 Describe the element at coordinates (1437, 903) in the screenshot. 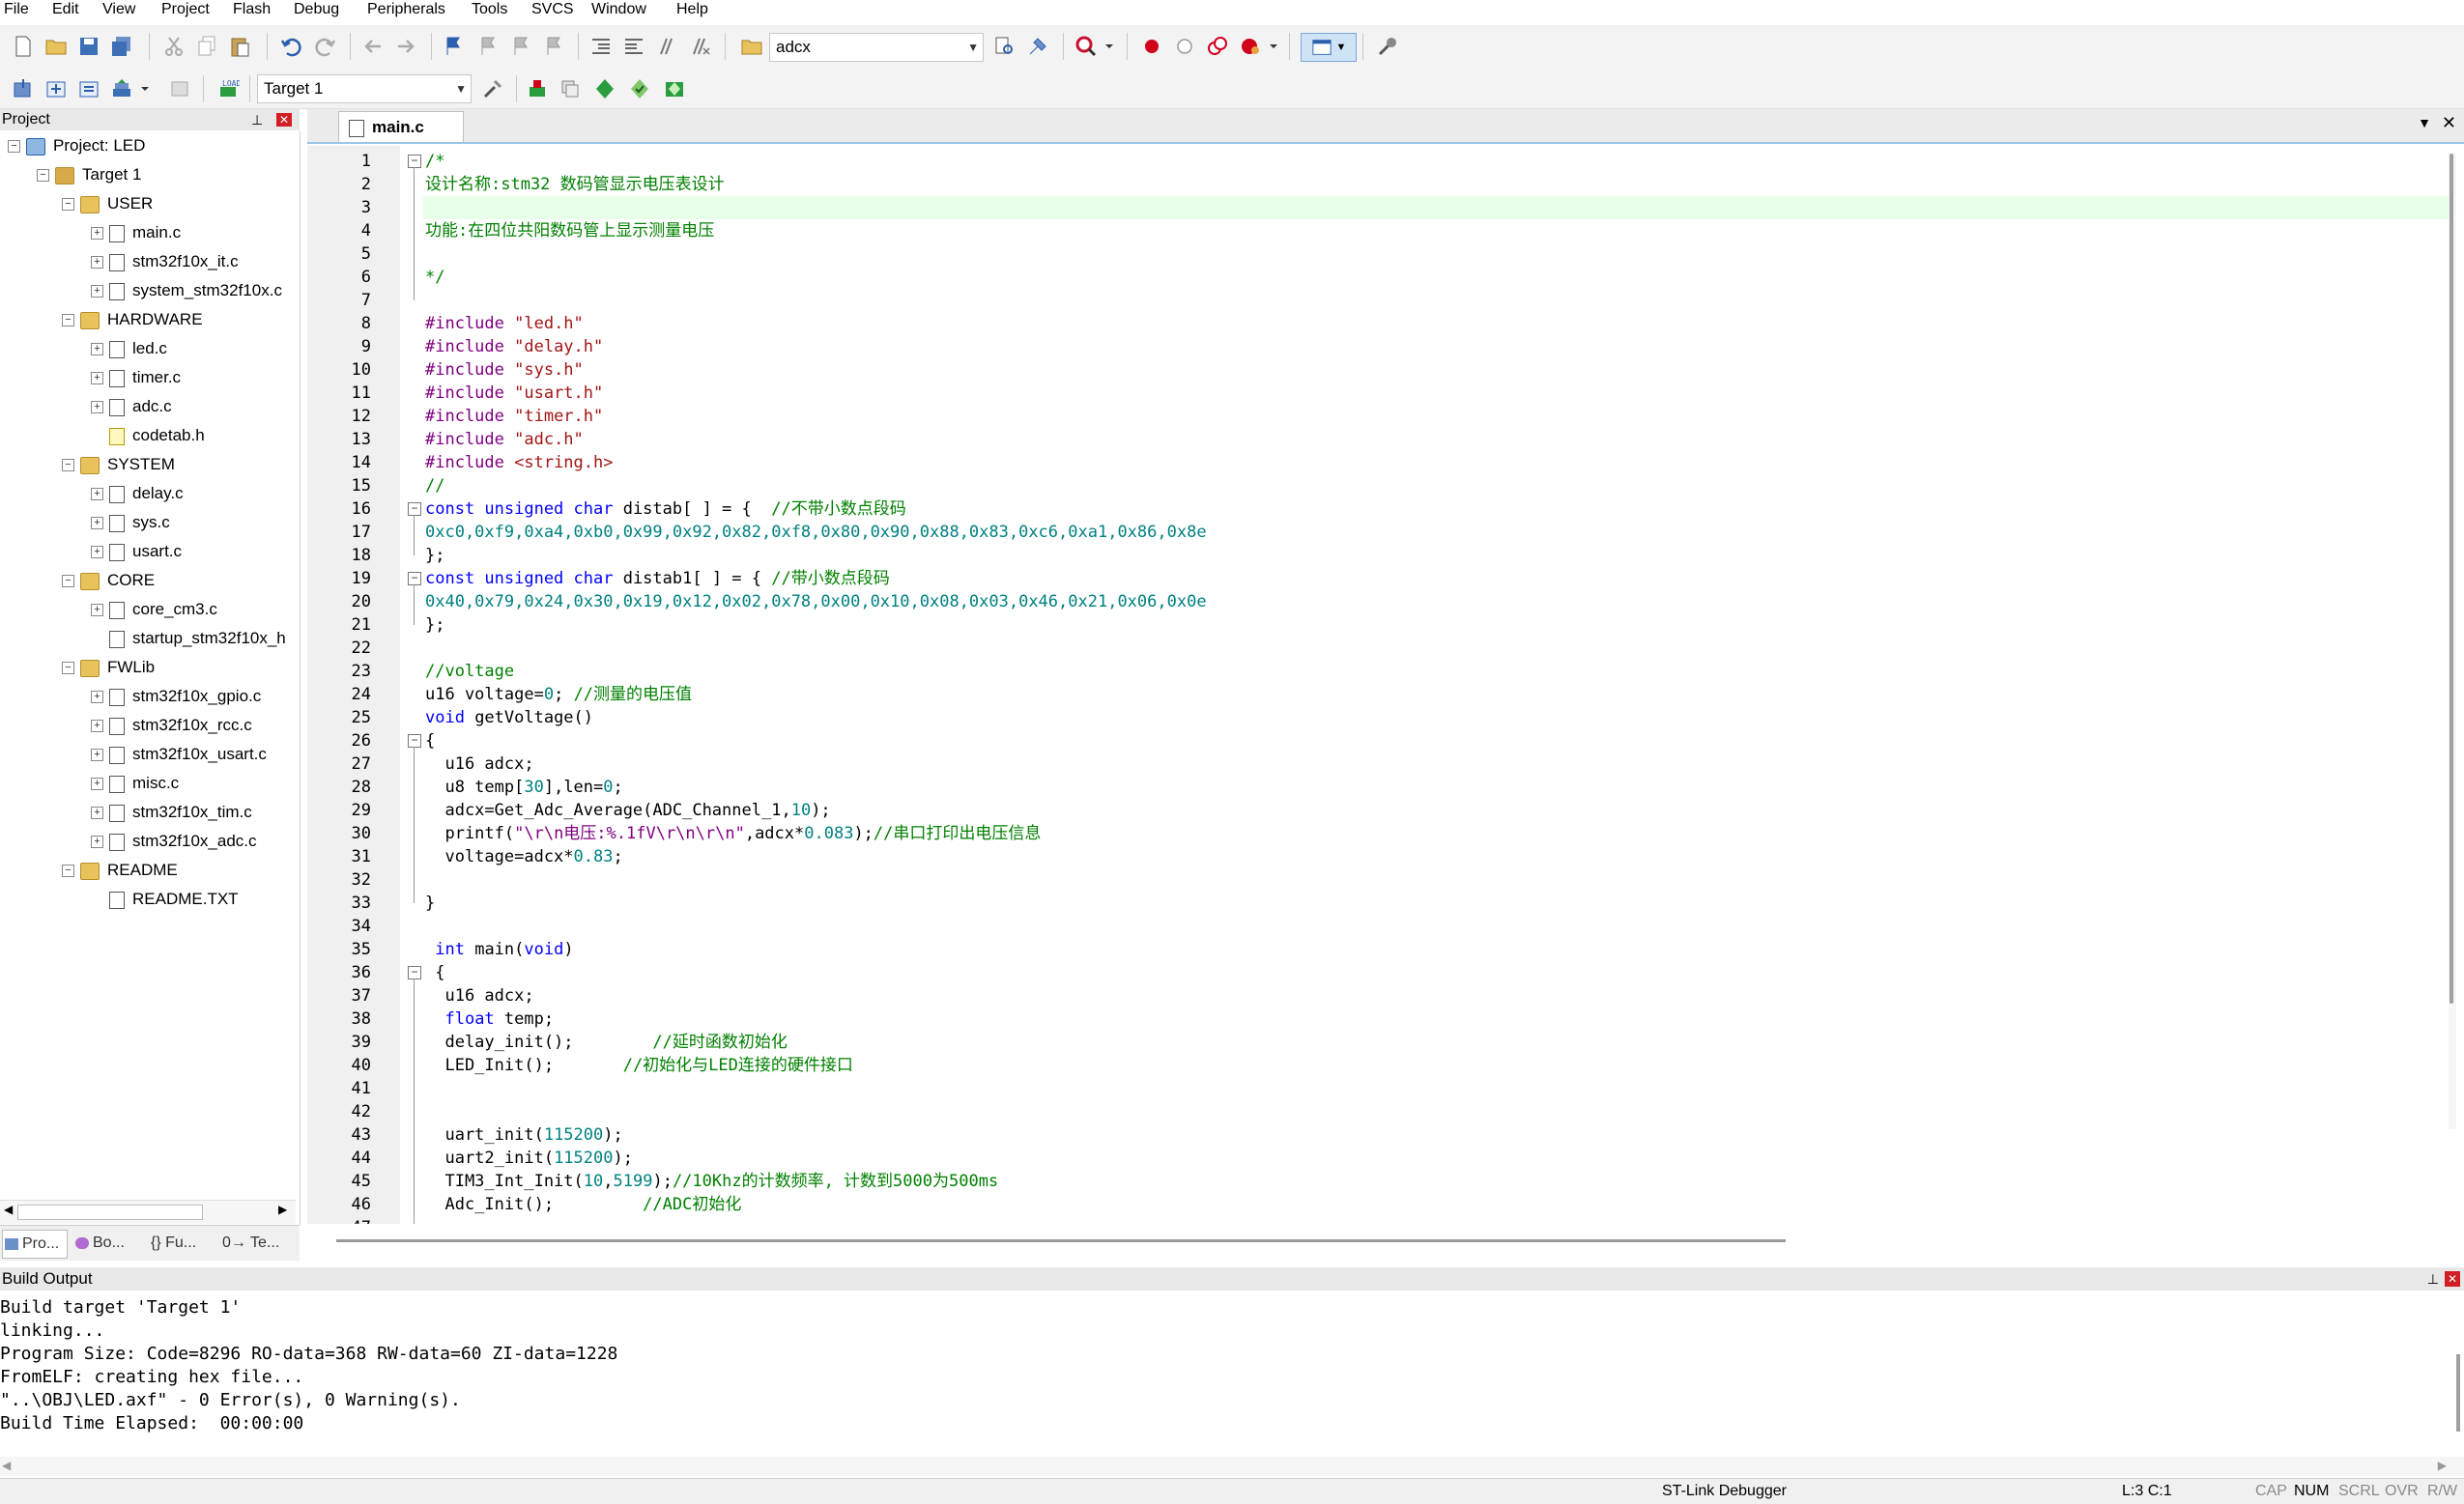

I see `code-line: }` at that location.